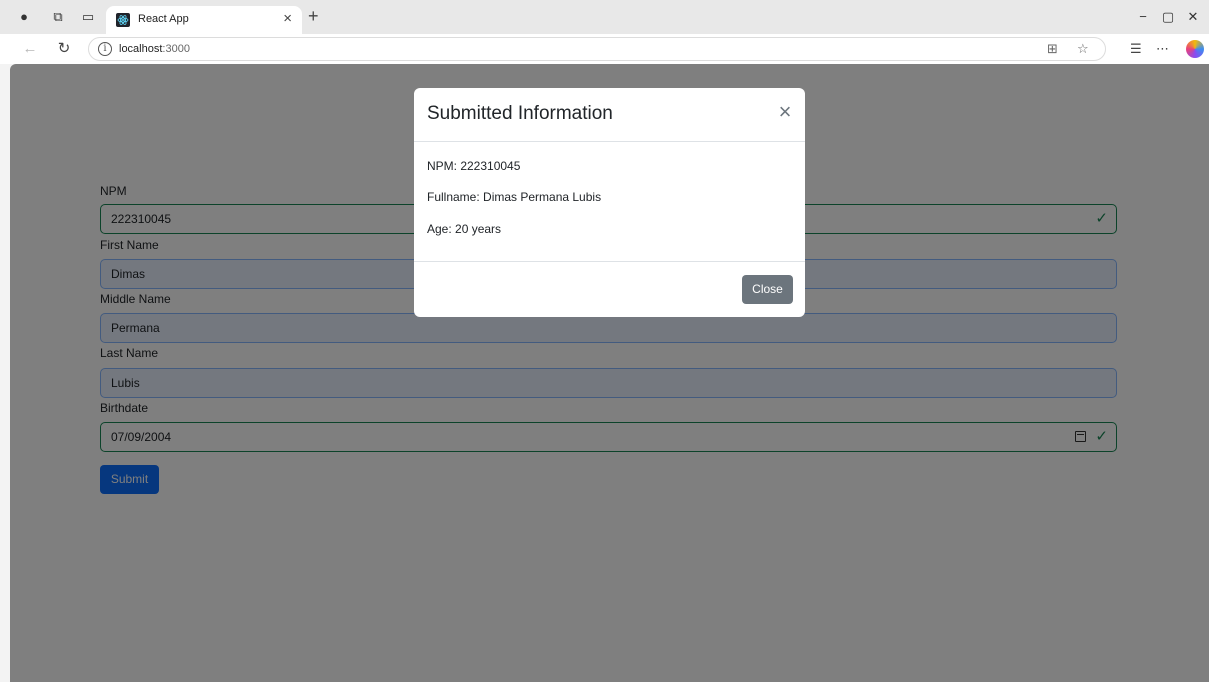  What do you see at coordinates (609, 289) in the screenshot?
I see `modal-footer: Close` at bounding box center [609, 289].